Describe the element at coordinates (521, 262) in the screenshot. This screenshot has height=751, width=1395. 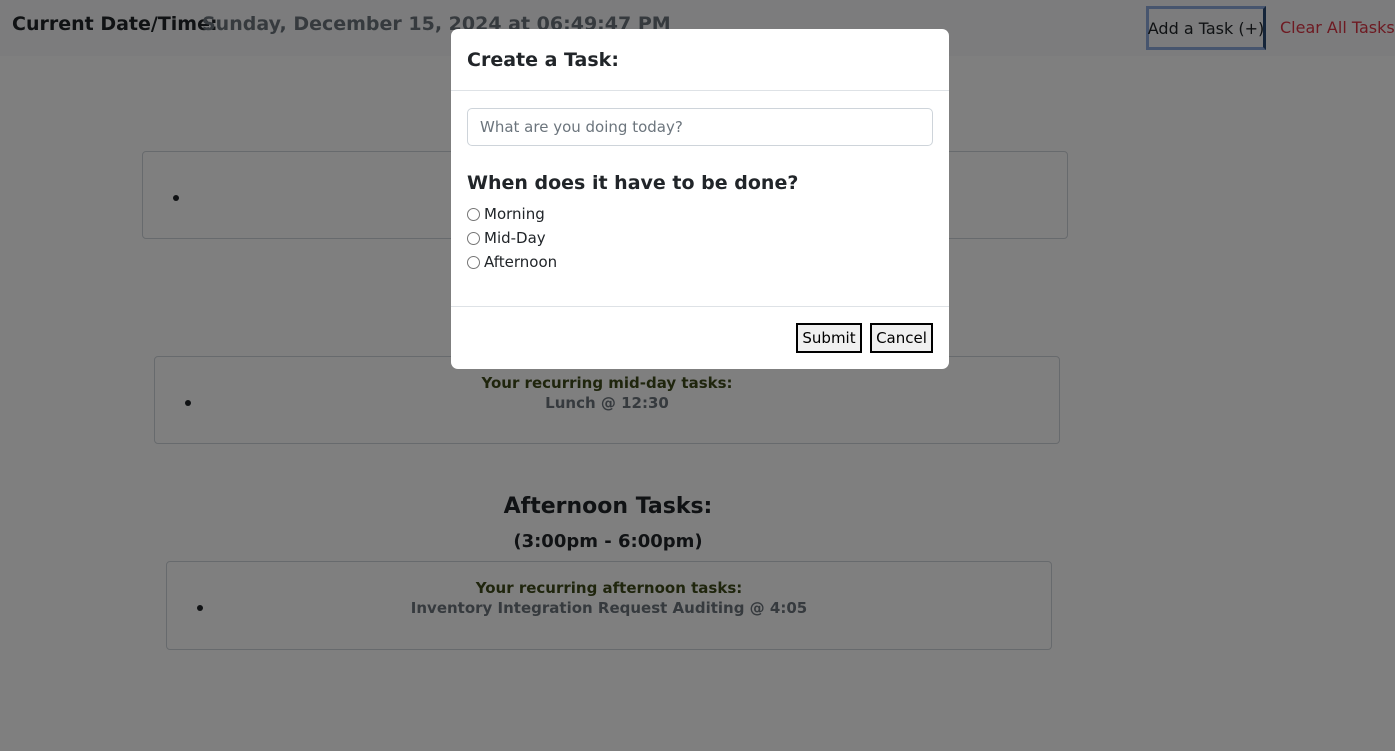
I see `afternoon-radio-label: Afternoon` at that location.